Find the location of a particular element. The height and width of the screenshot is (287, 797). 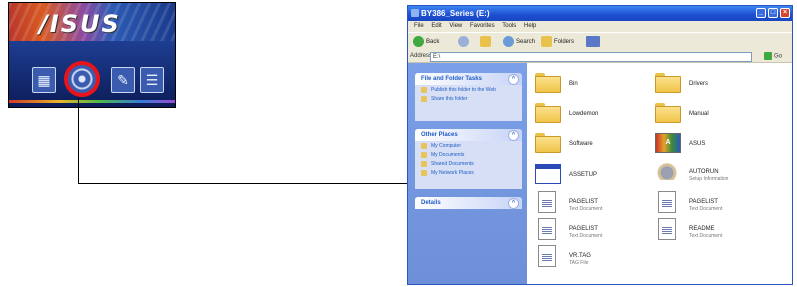

menu-help: Help is located at coordinates (530, 26).